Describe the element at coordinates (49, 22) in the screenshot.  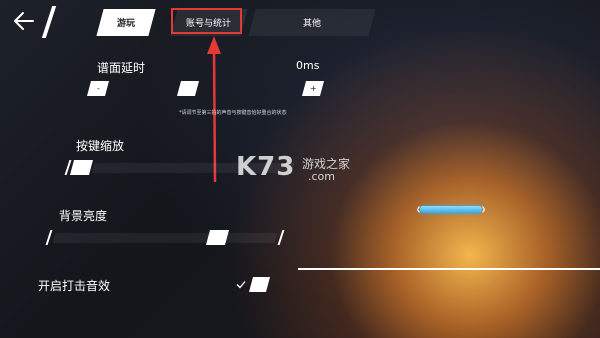
I see `divider-slash` at that location.